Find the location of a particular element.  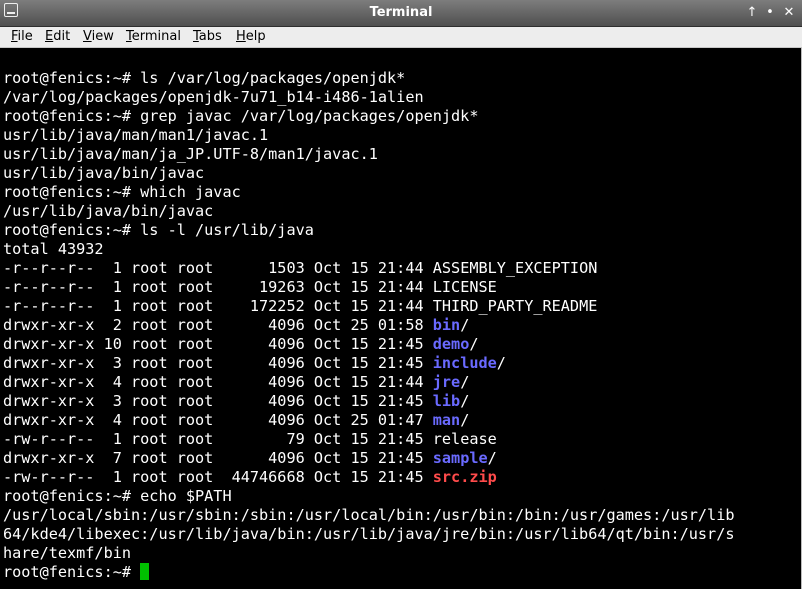

terminal-line: root@fenics:~# ls -l /usr/lib/java is located at coordinates (158, 230).